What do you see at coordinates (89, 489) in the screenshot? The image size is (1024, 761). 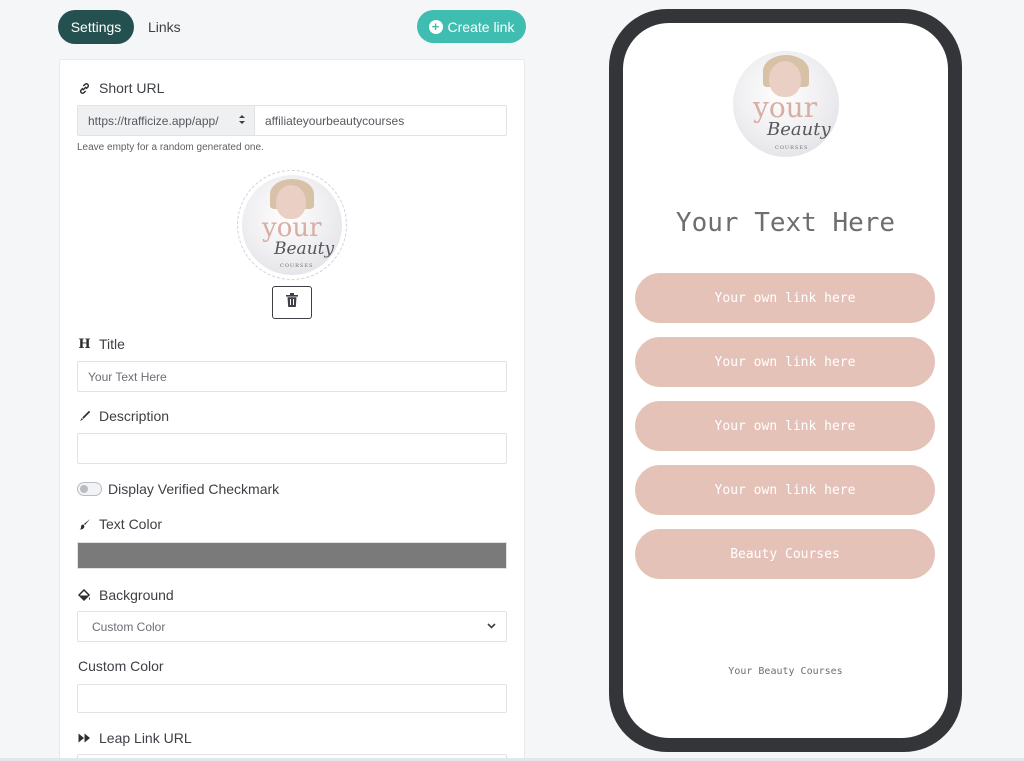 I see `verified-checkmark-toggle` at bounding box center [89, 489].